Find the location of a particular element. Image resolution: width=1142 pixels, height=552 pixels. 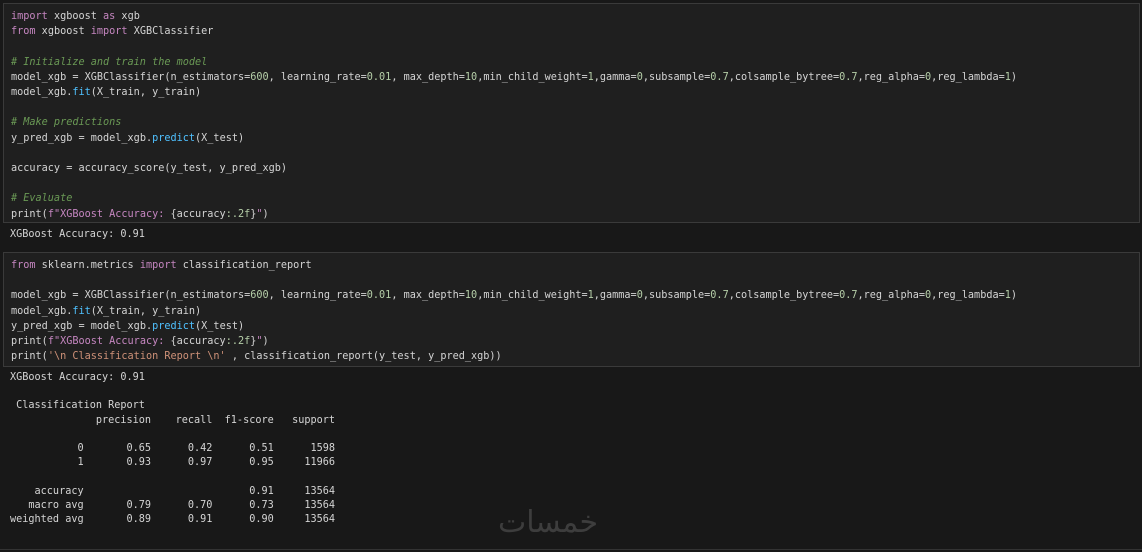

code-token: classification_report is located at coordinates (244, 265).